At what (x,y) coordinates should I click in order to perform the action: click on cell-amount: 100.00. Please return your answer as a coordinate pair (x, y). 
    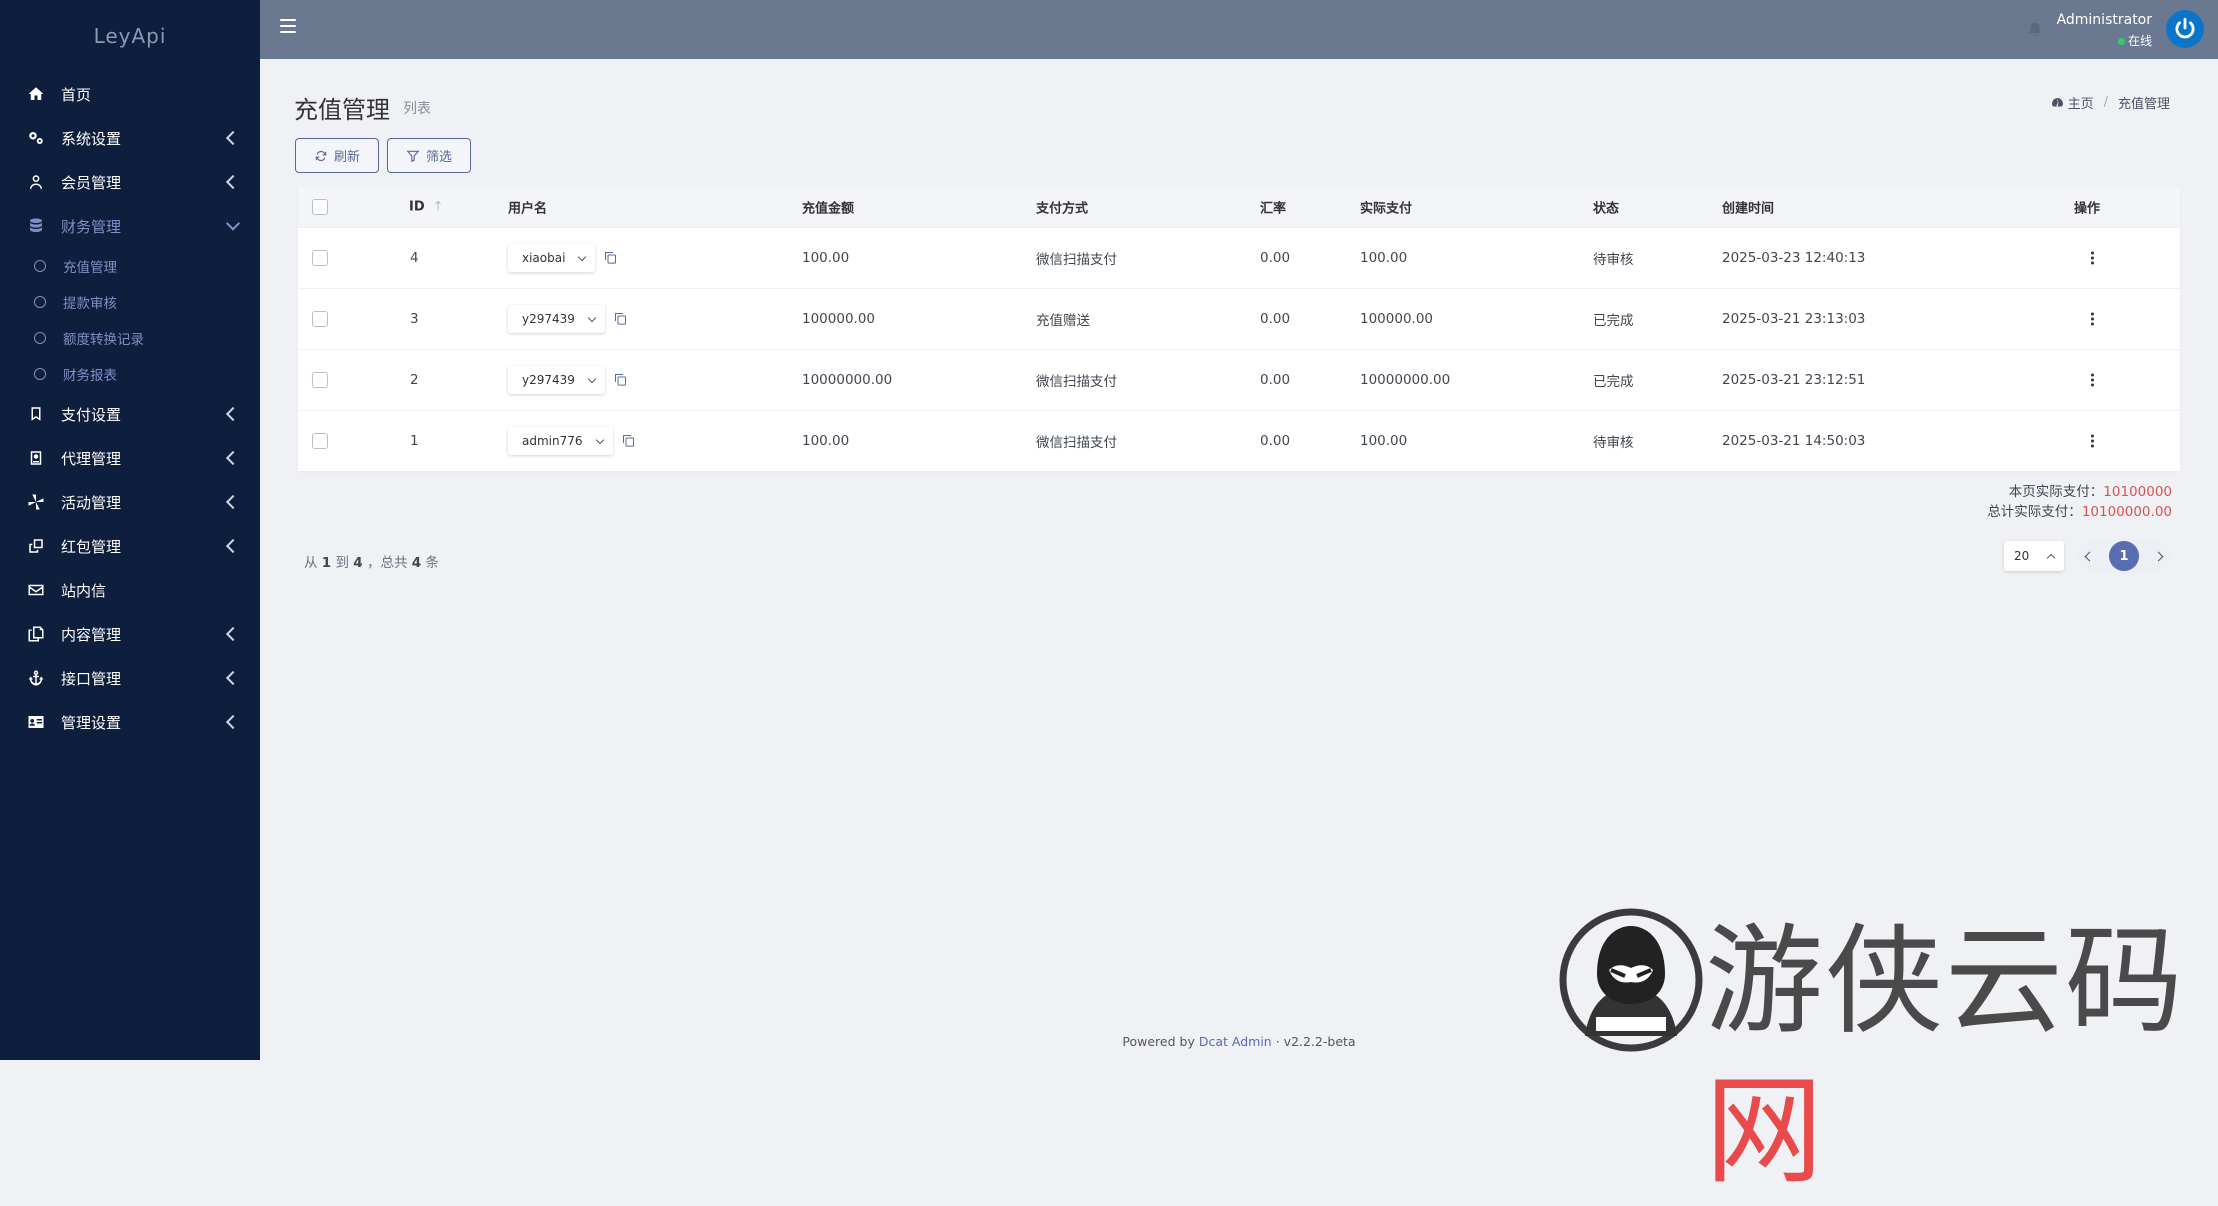
    Looking at the image, I should click on (826, 258).